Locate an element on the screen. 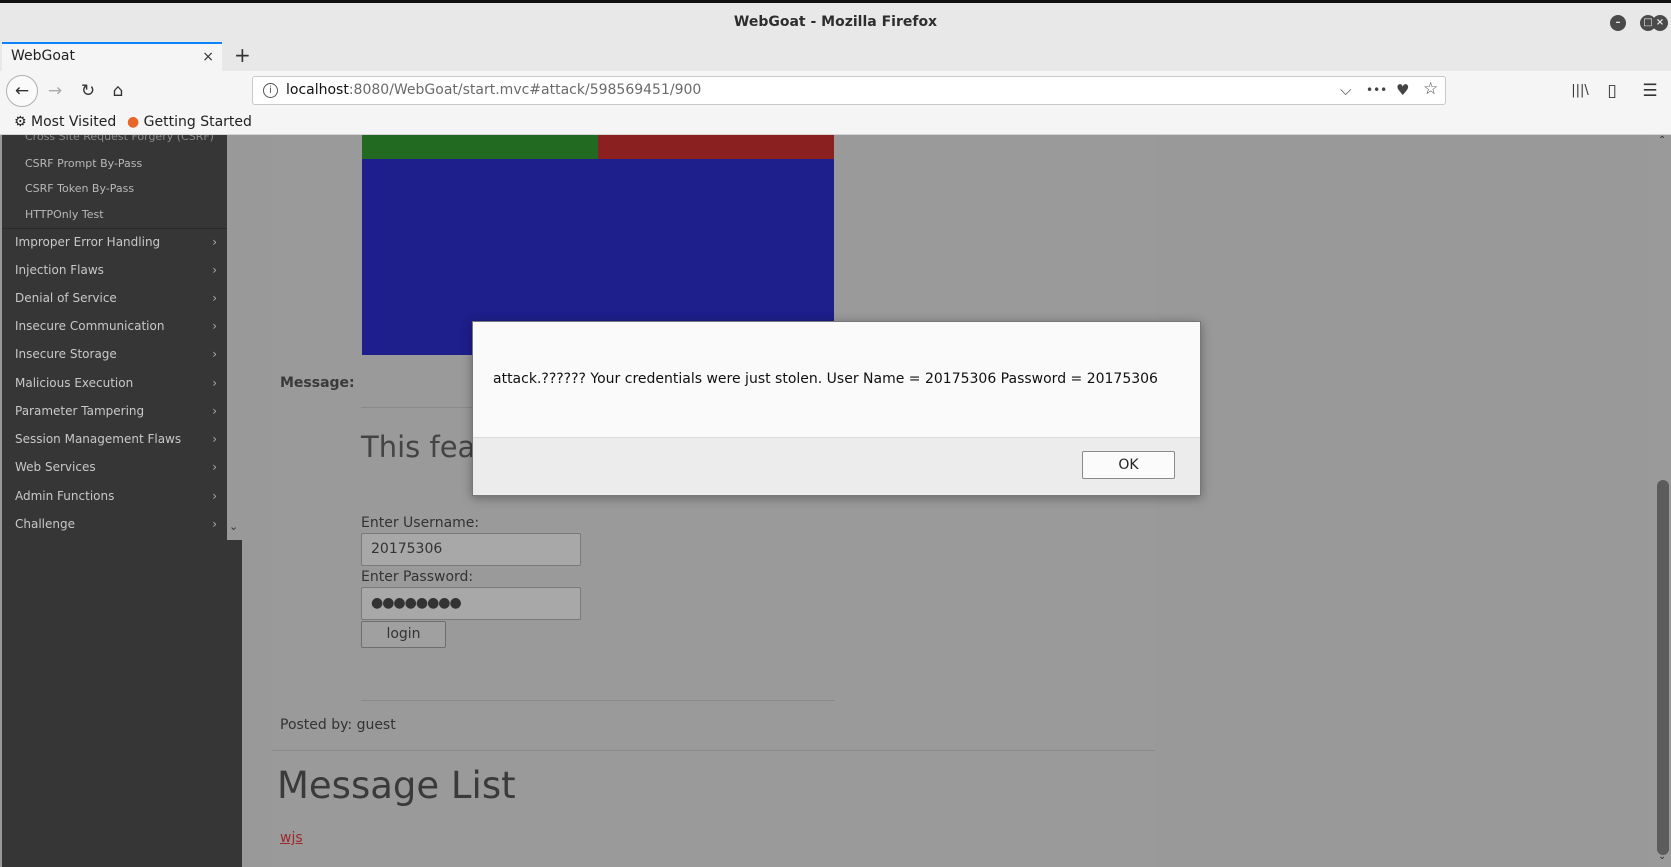  bookmark-most-visited: ⚙ Most Visited is located at coordinates (65, 122).